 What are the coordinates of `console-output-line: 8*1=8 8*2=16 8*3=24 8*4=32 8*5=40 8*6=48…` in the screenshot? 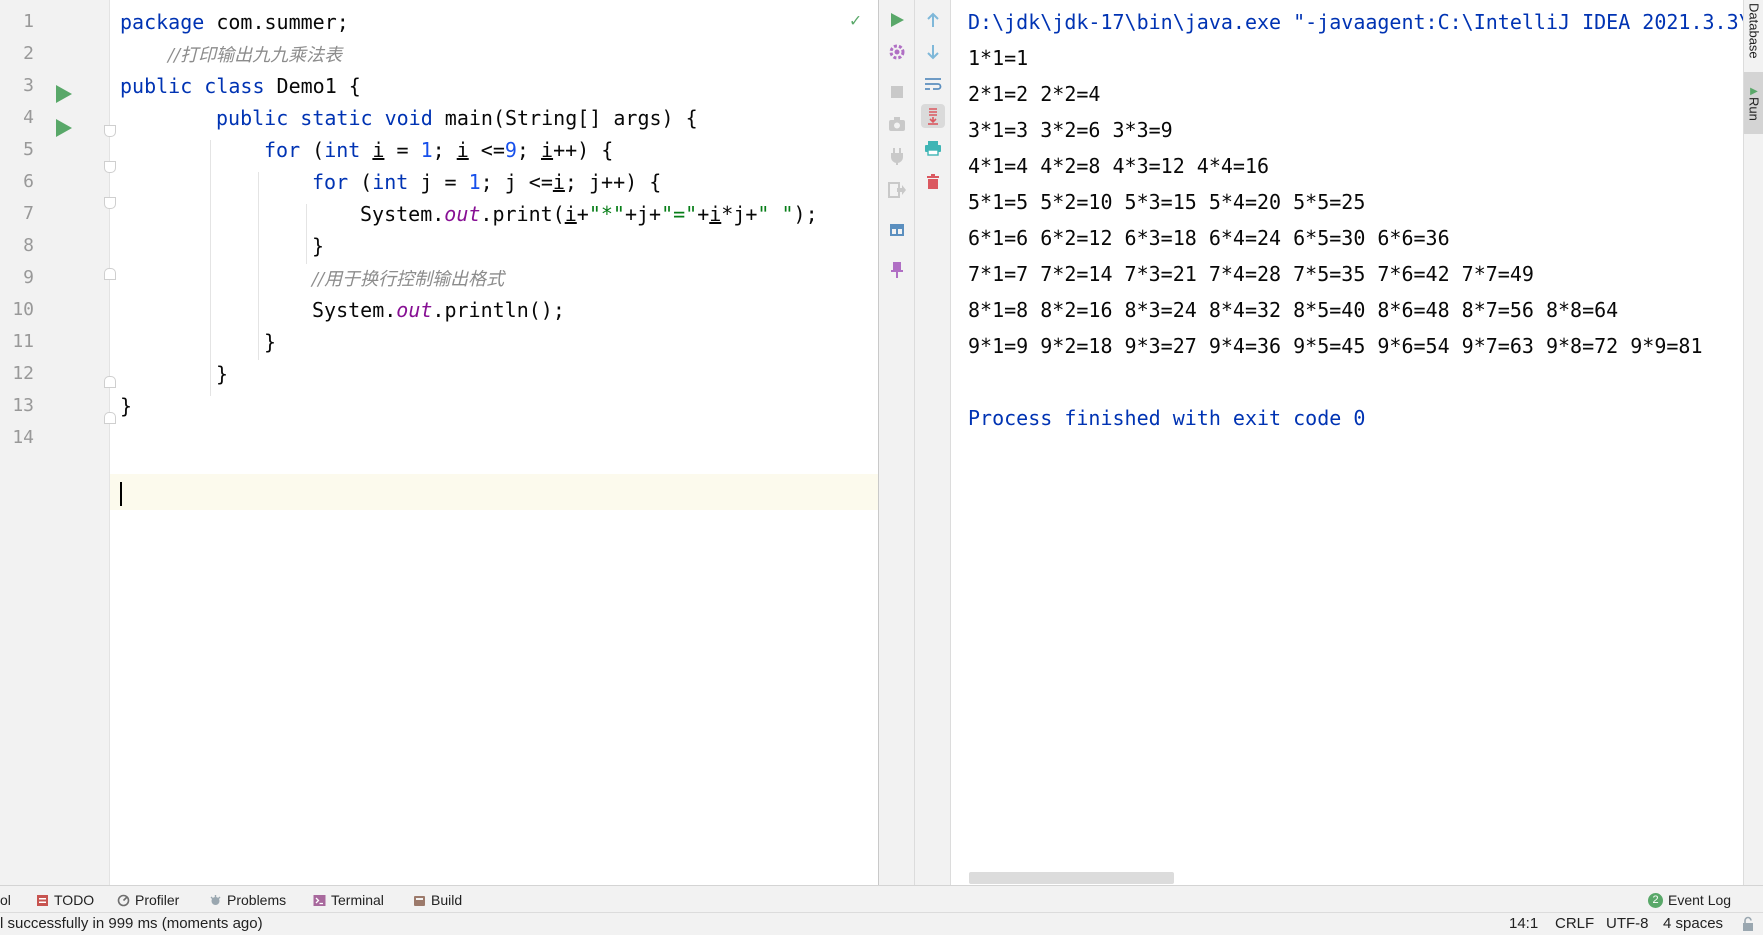 It's located at (1293, 310).